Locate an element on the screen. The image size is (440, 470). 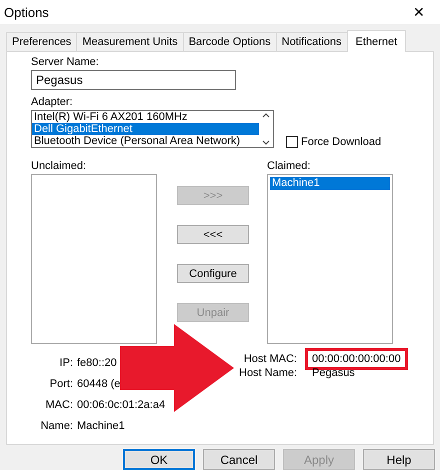
field-label: Adapter: is located at coordinates (52, 102).